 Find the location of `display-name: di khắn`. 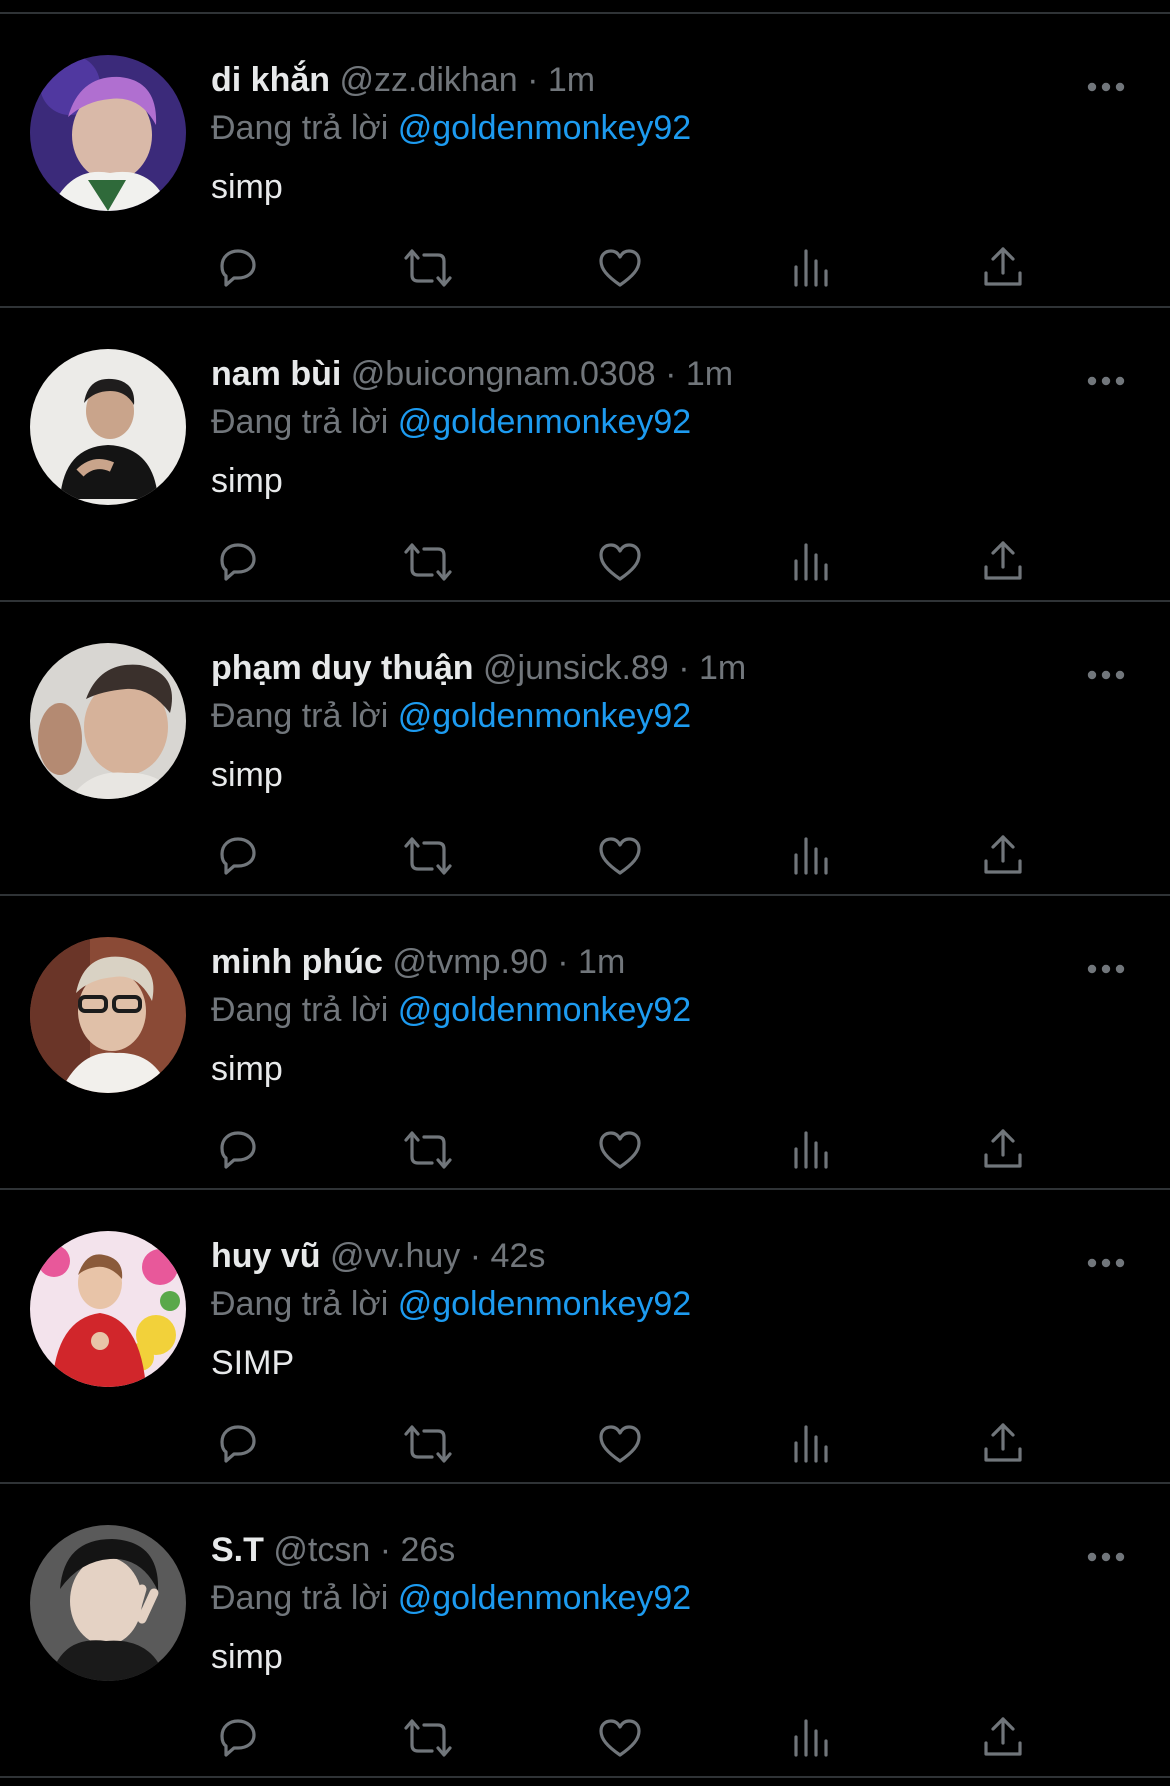

display-name: di khắn is located at coordinates (270, 80).